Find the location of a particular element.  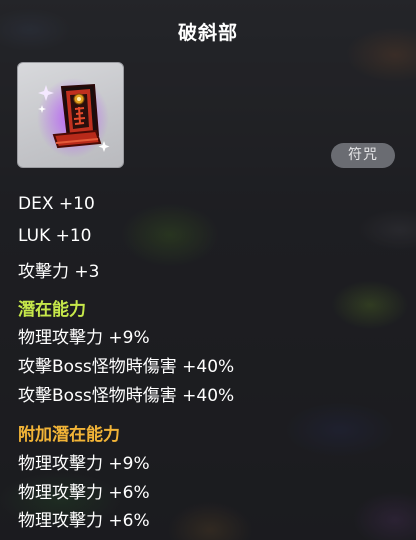

potential-line: 物理攻擊力 +9% is located at coordinates (84, 338).